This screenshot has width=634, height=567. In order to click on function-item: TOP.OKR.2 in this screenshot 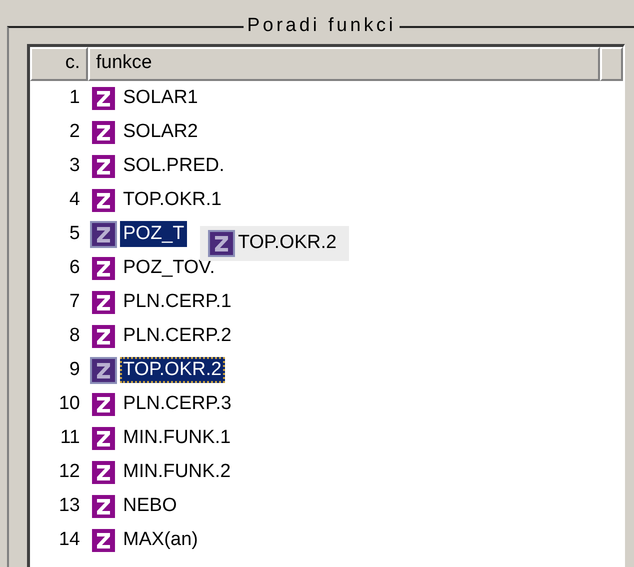, I will do `click(172, 370)`.